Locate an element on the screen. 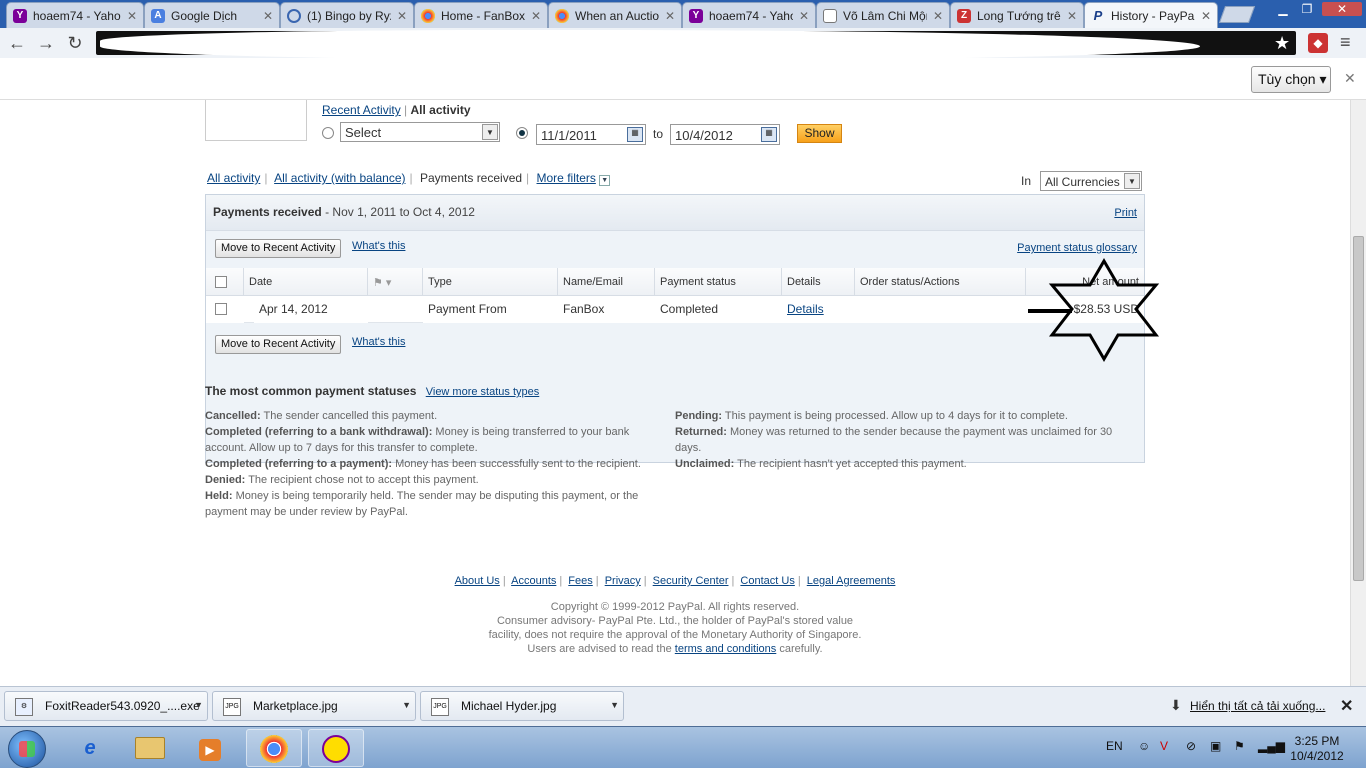 Image resolution: width=1366 pixels, height=768 pixels. footer-about-us: About Us is located at coordinates (477, 581).